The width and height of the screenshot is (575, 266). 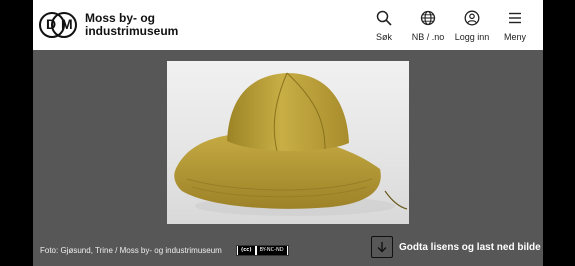 I want to click on logo-letter-d: D, so click(x=51, y=24).